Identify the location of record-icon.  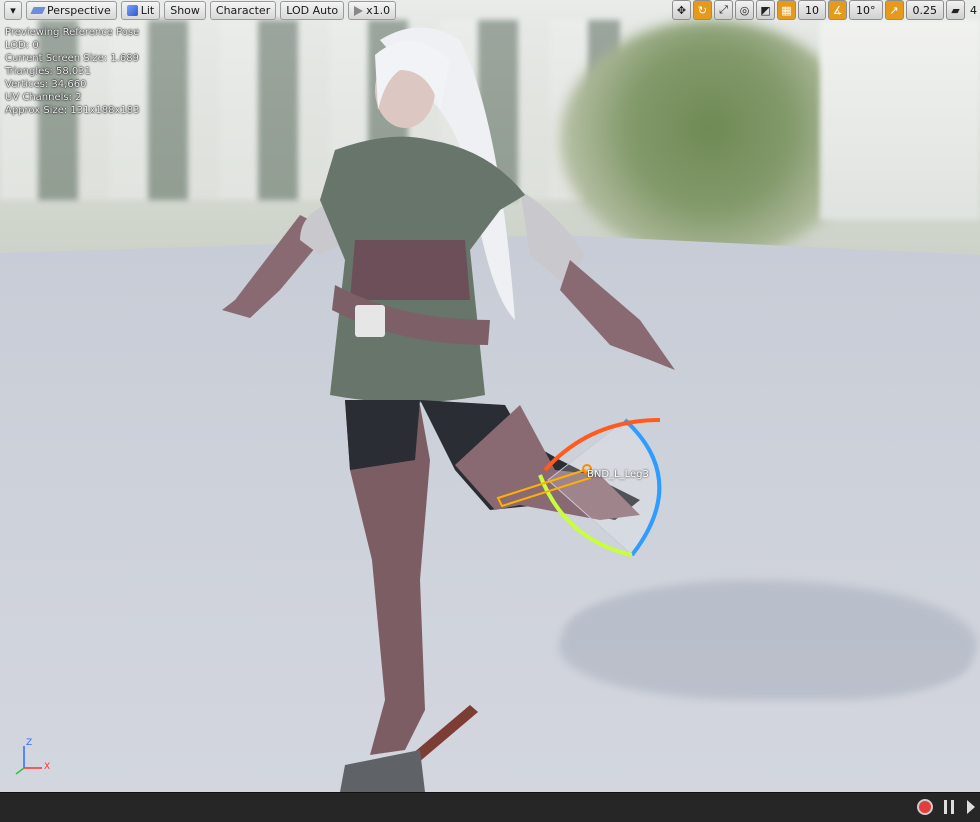
(925, 807).